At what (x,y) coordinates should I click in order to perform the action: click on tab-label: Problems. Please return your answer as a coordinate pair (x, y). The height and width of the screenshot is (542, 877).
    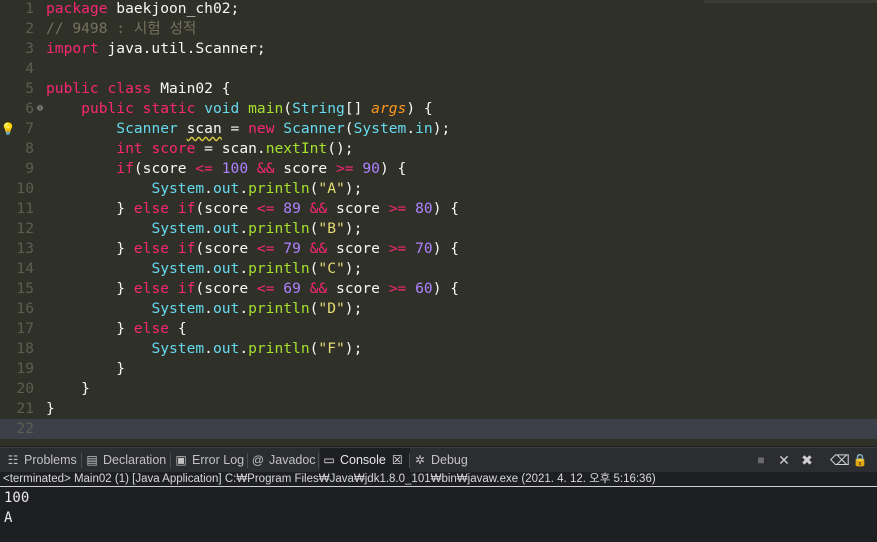
    Looking at the image, I should click on (50, 460).